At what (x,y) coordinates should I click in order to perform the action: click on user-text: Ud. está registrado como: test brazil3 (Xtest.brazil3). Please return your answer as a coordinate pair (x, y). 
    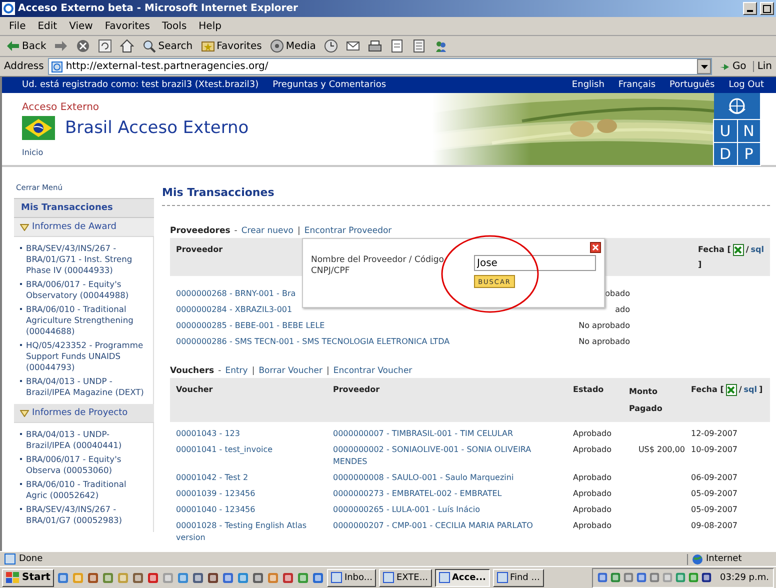
    Looking at the image, I should click on (140, 85).